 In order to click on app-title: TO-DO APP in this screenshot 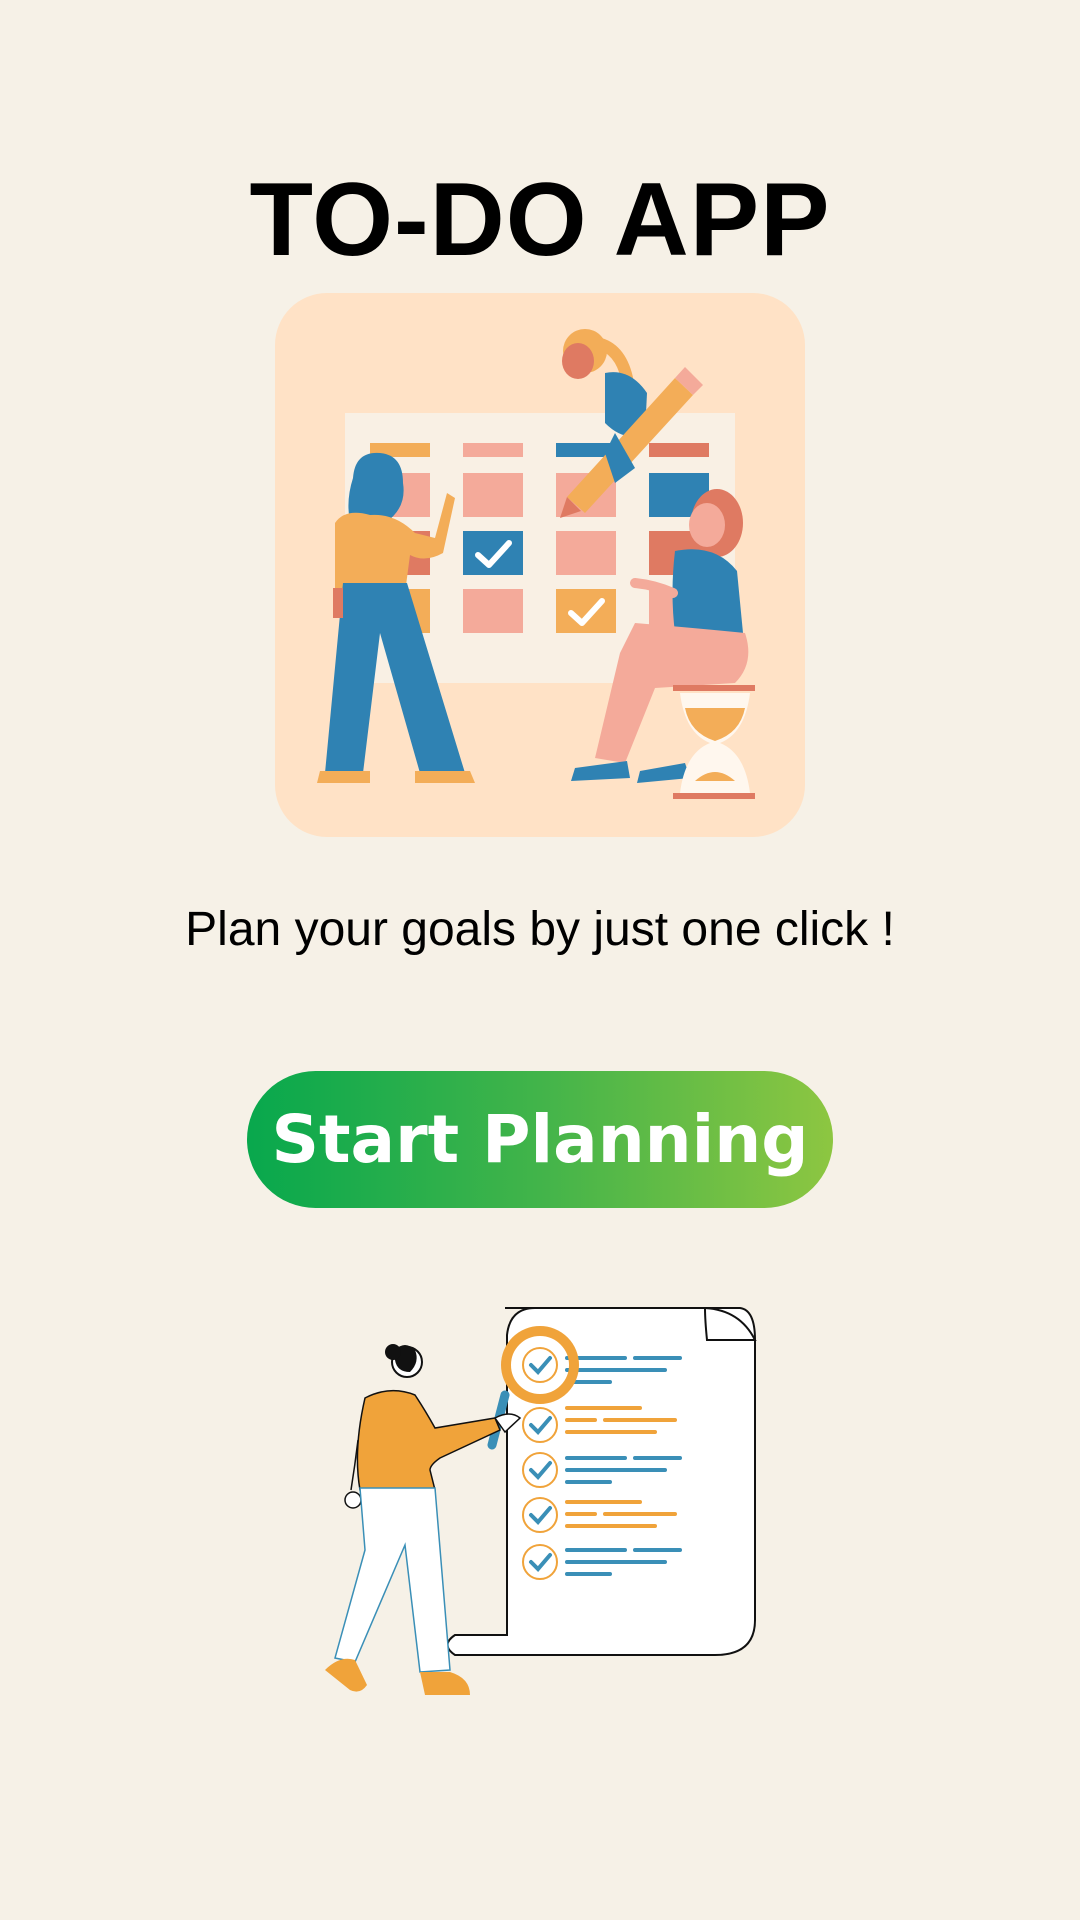, I will do `click(540, 220)`.